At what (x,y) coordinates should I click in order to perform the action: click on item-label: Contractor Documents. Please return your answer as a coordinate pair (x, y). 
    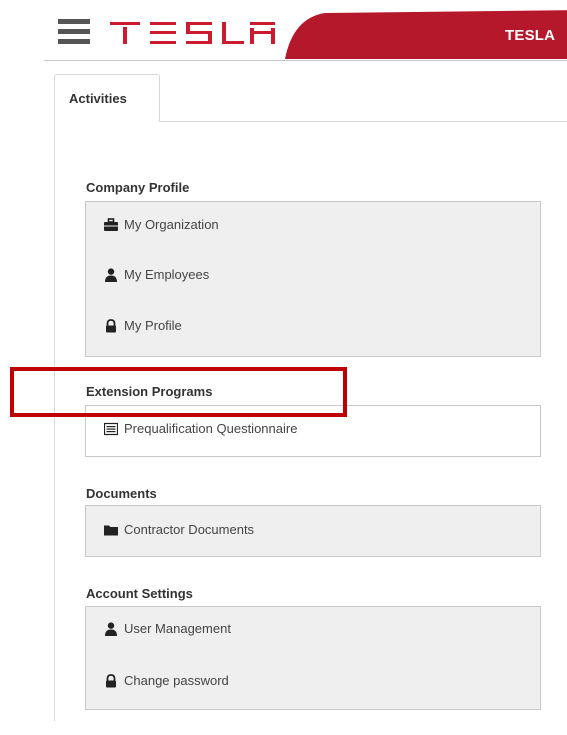
    Looking at the image, I should click on (189, 529).